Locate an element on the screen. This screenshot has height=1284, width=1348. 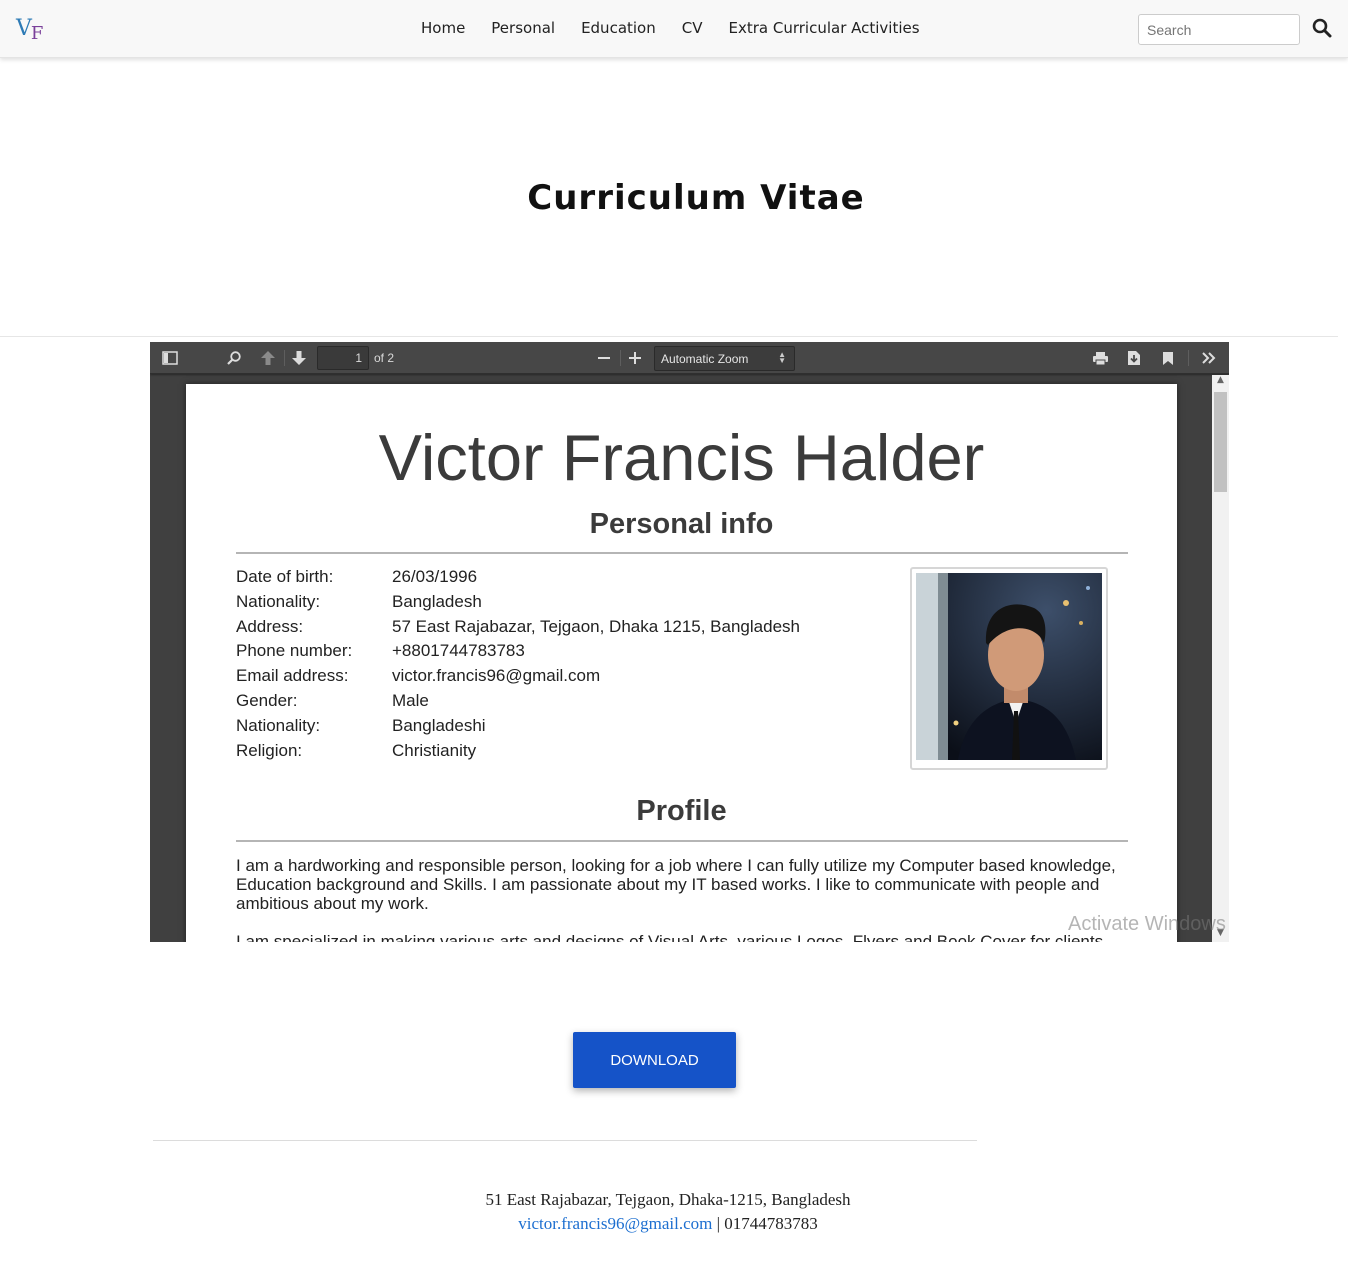
page-number-input is located at coordinates (343, 358).